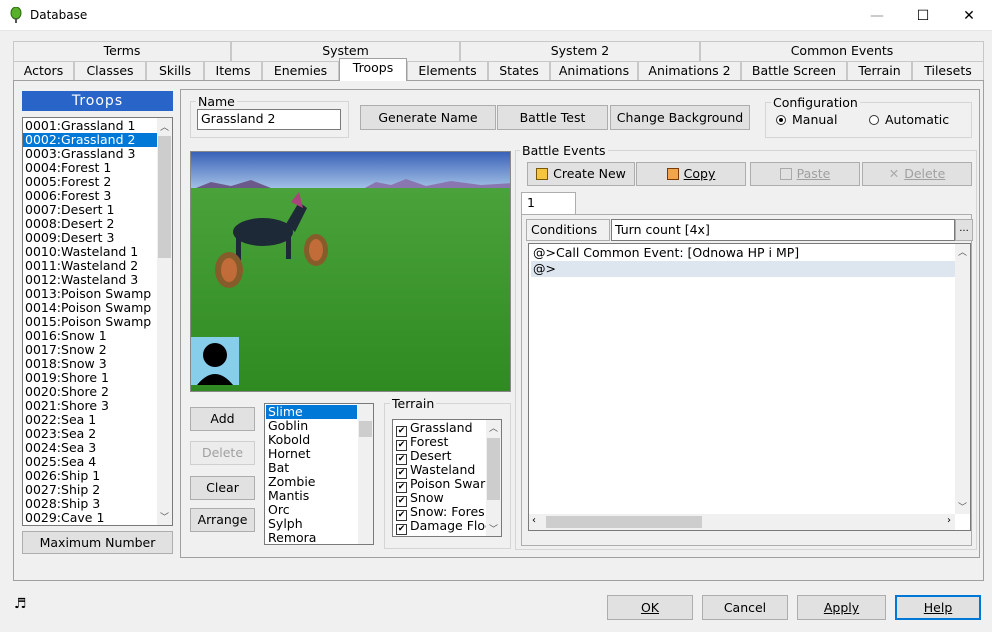 Image resolution: width=992 pixels, height=632 pixels. Describe the element at coordinates (222, 419) in the screenshot. I see `add-enemy-button: Add` at that location.